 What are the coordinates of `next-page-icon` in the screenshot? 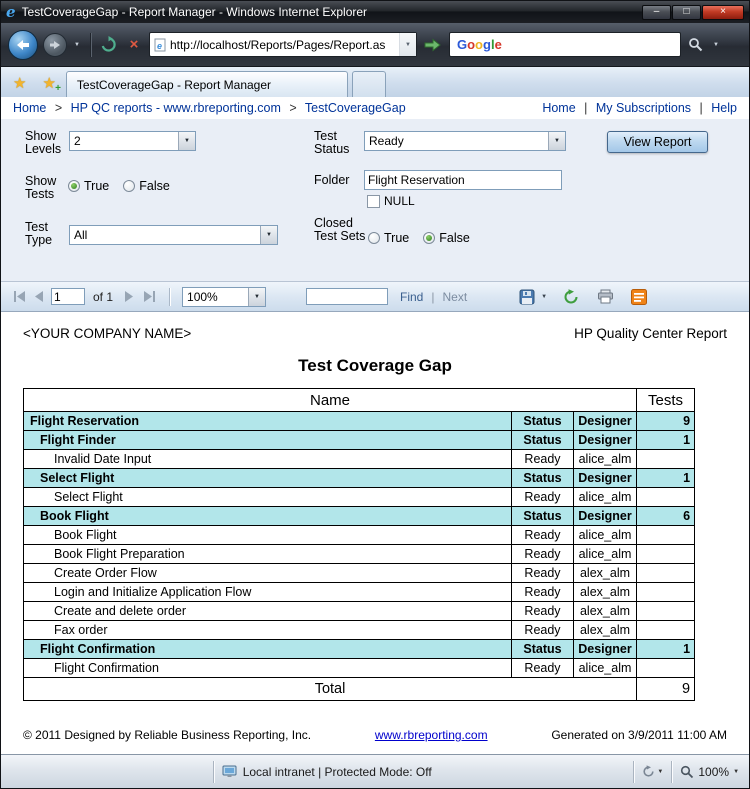 It's located at (129, 297).